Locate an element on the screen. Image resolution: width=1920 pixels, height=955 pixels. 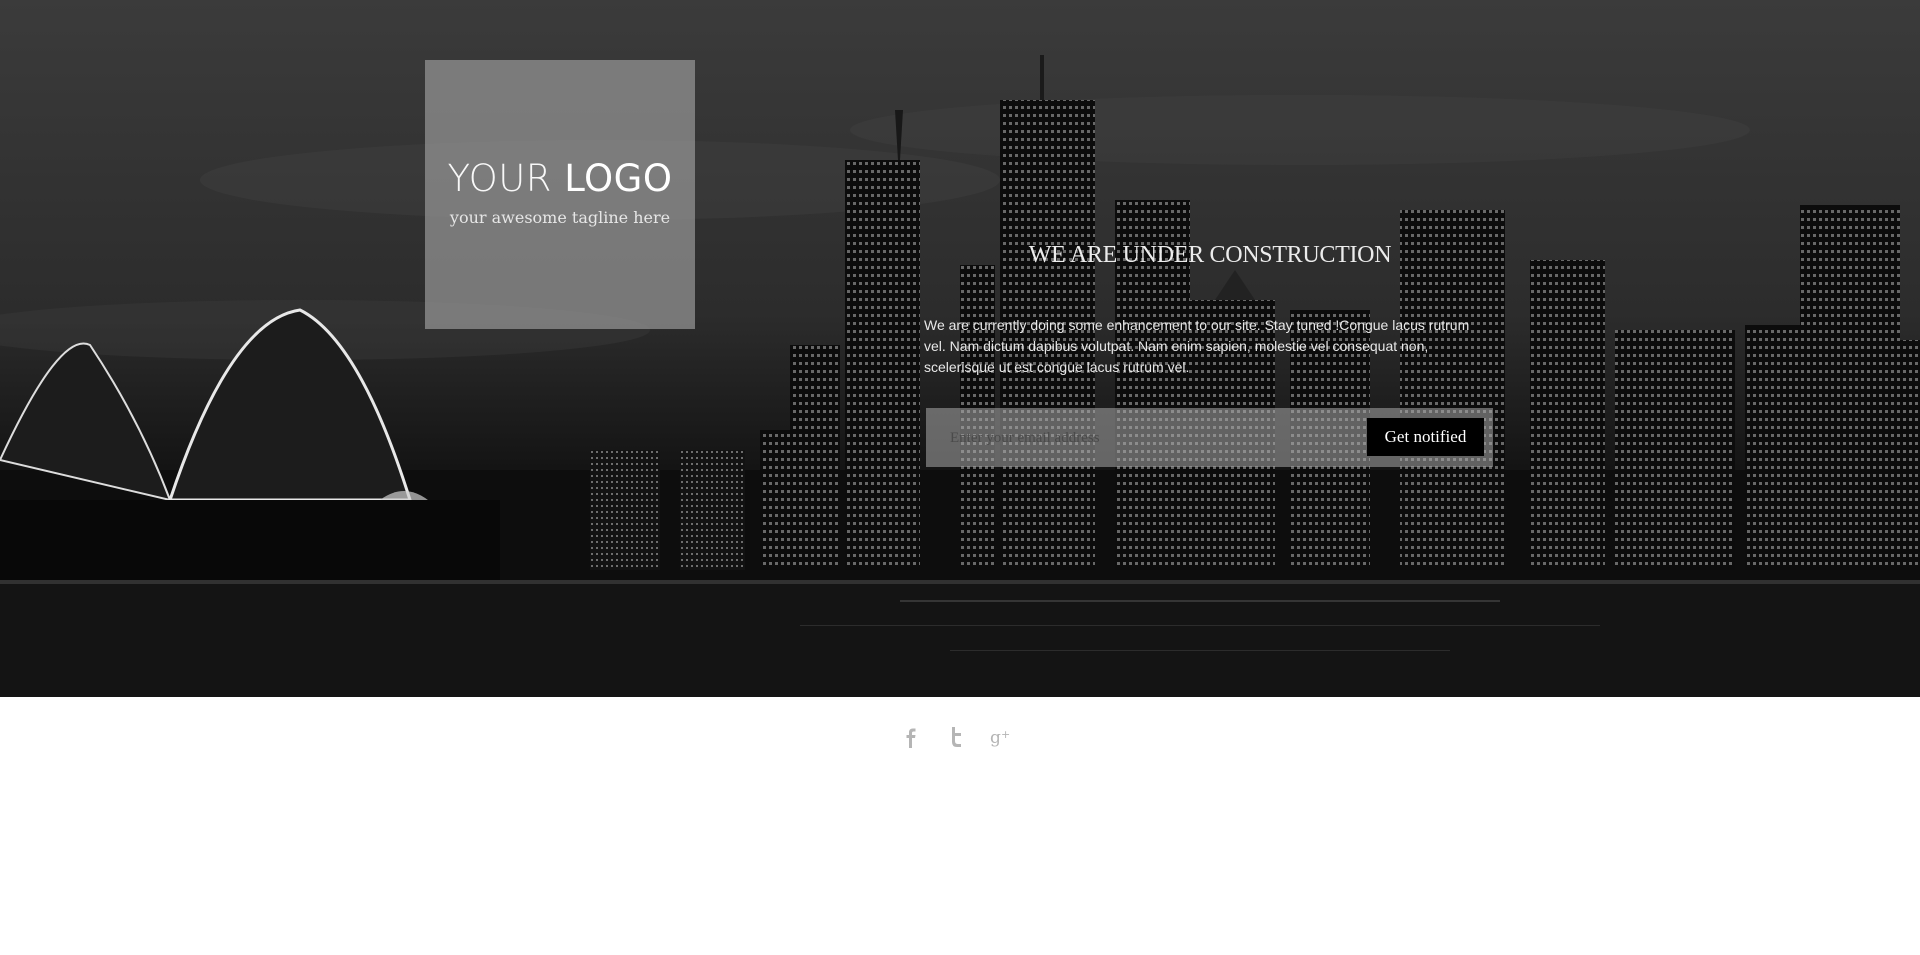
logo-wordmark: YOUR LOGO is located at coordinates (560, 178).